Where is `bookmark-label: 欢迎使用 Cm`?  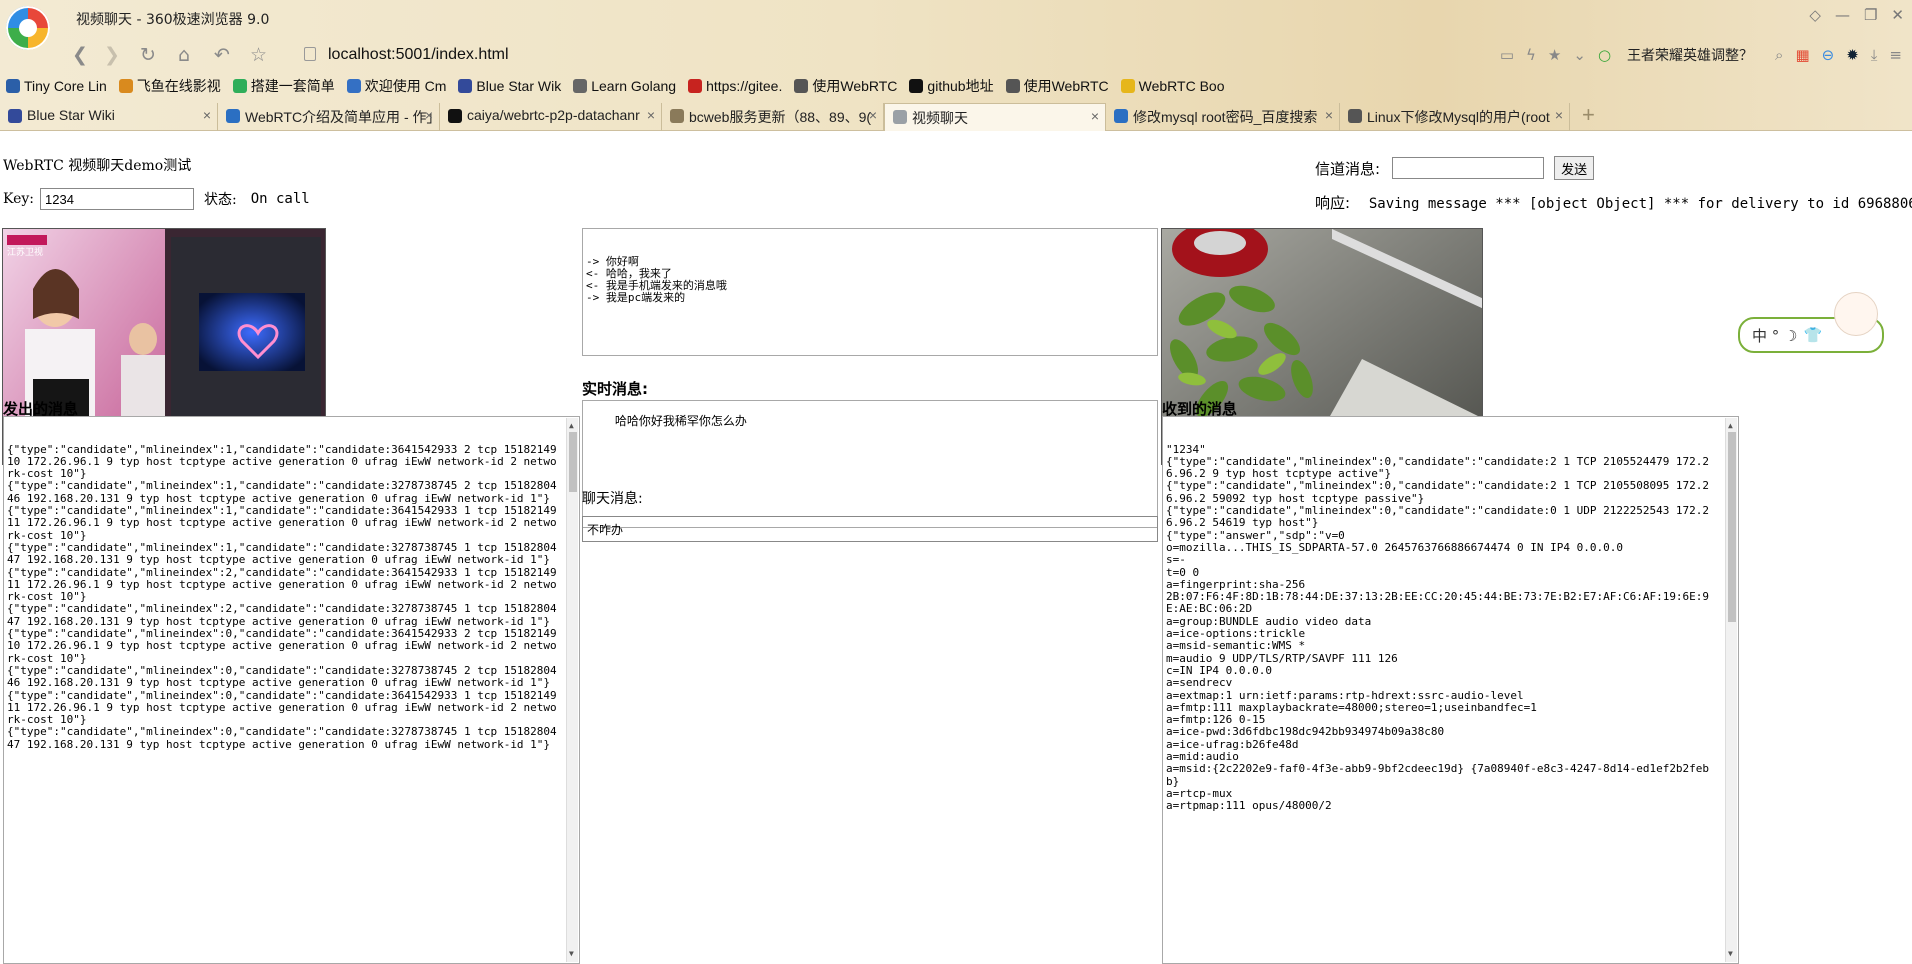
bookmark-label: 欢迎使用 Cm is located at coordinates (405, 86).